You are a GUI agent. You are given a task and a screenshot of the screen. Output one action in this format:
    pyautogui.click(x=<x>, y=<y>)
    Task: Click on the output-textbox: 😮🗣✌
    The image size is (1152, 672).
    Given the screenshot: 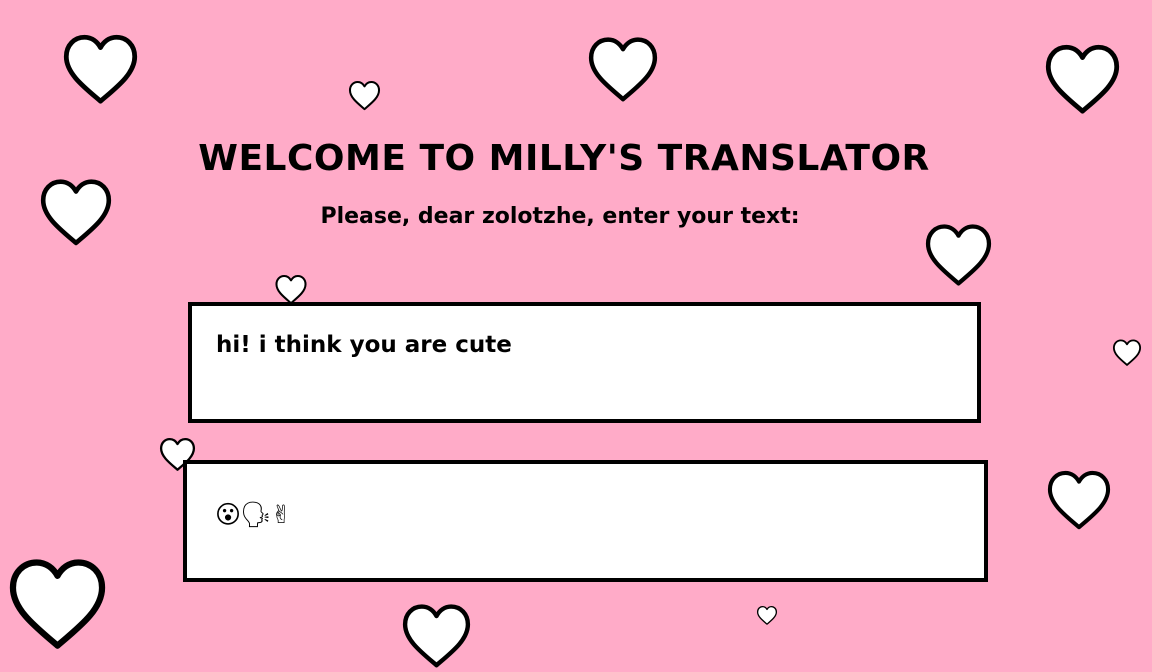 What is the action you would take?
    pyautogui.click(x=585, y=521)
    